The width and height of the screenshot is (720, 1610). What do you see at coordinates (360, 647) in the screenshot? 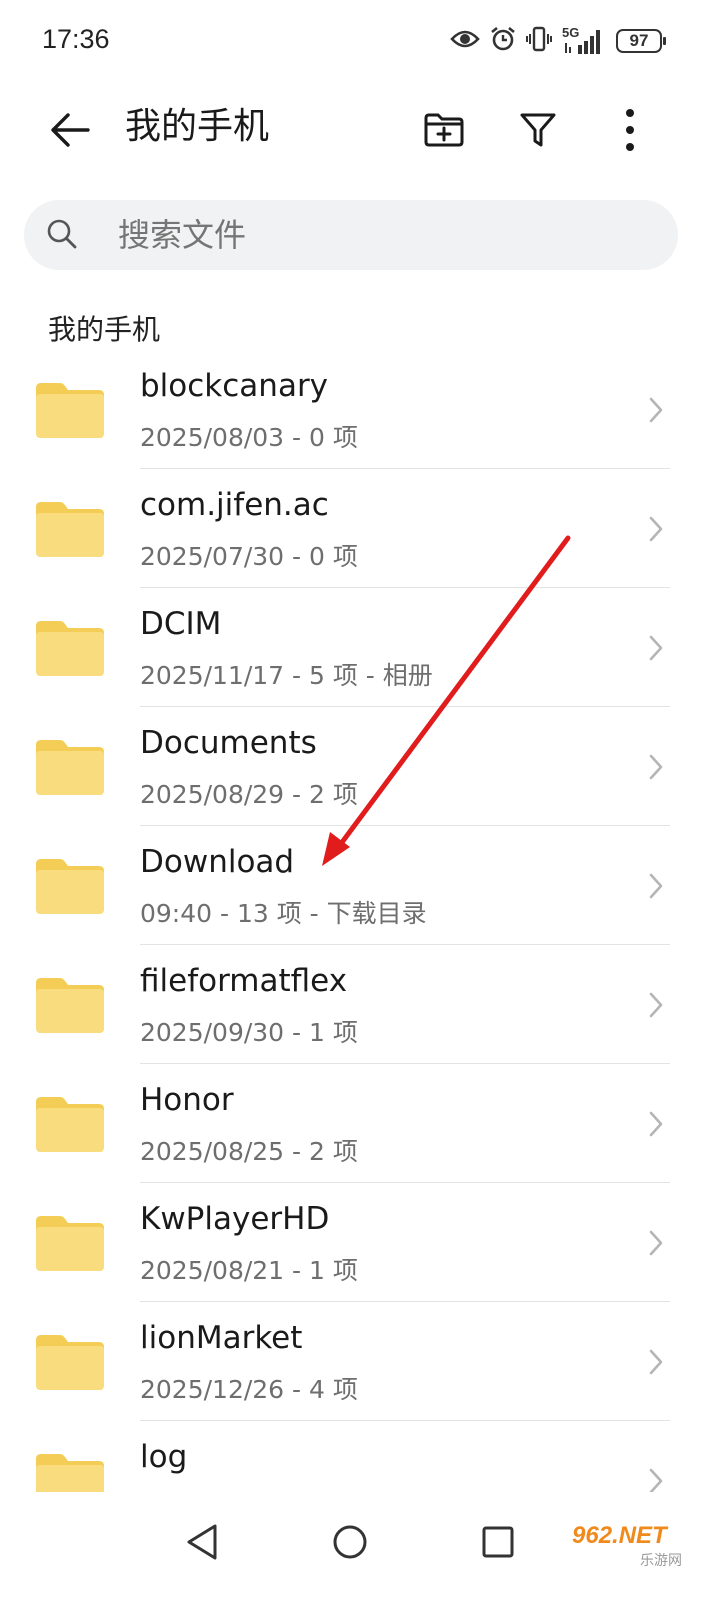
I see `list-item: DCIM 2025/11/17 - 5 项 - 相册` at bounding box center [360, 647].